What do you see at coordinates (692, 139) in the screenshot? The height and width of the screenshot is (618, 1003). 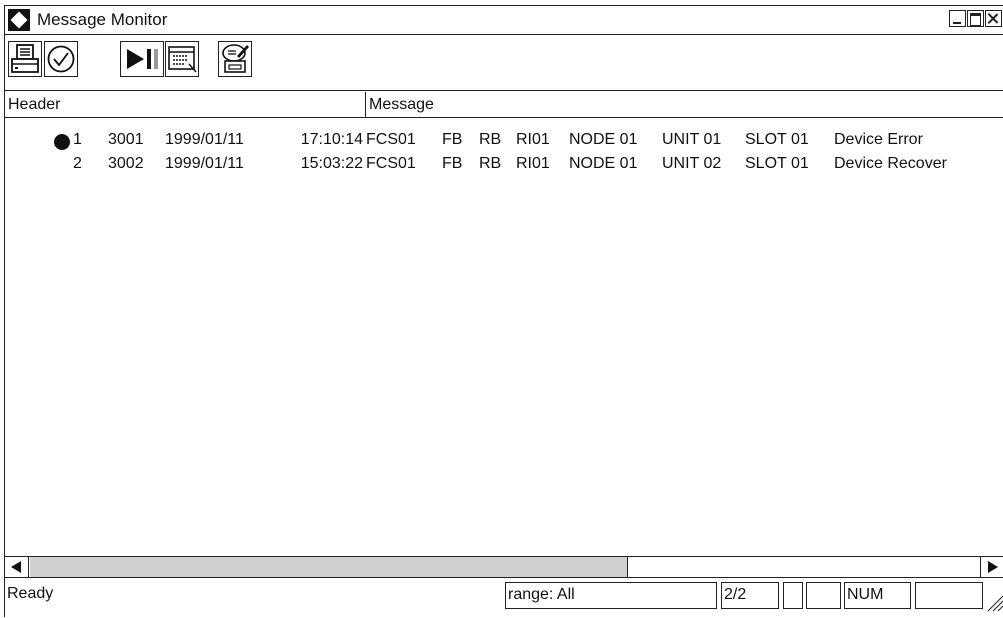 I see `unit-label: UNIT 01` at bounding box center [692, 139].